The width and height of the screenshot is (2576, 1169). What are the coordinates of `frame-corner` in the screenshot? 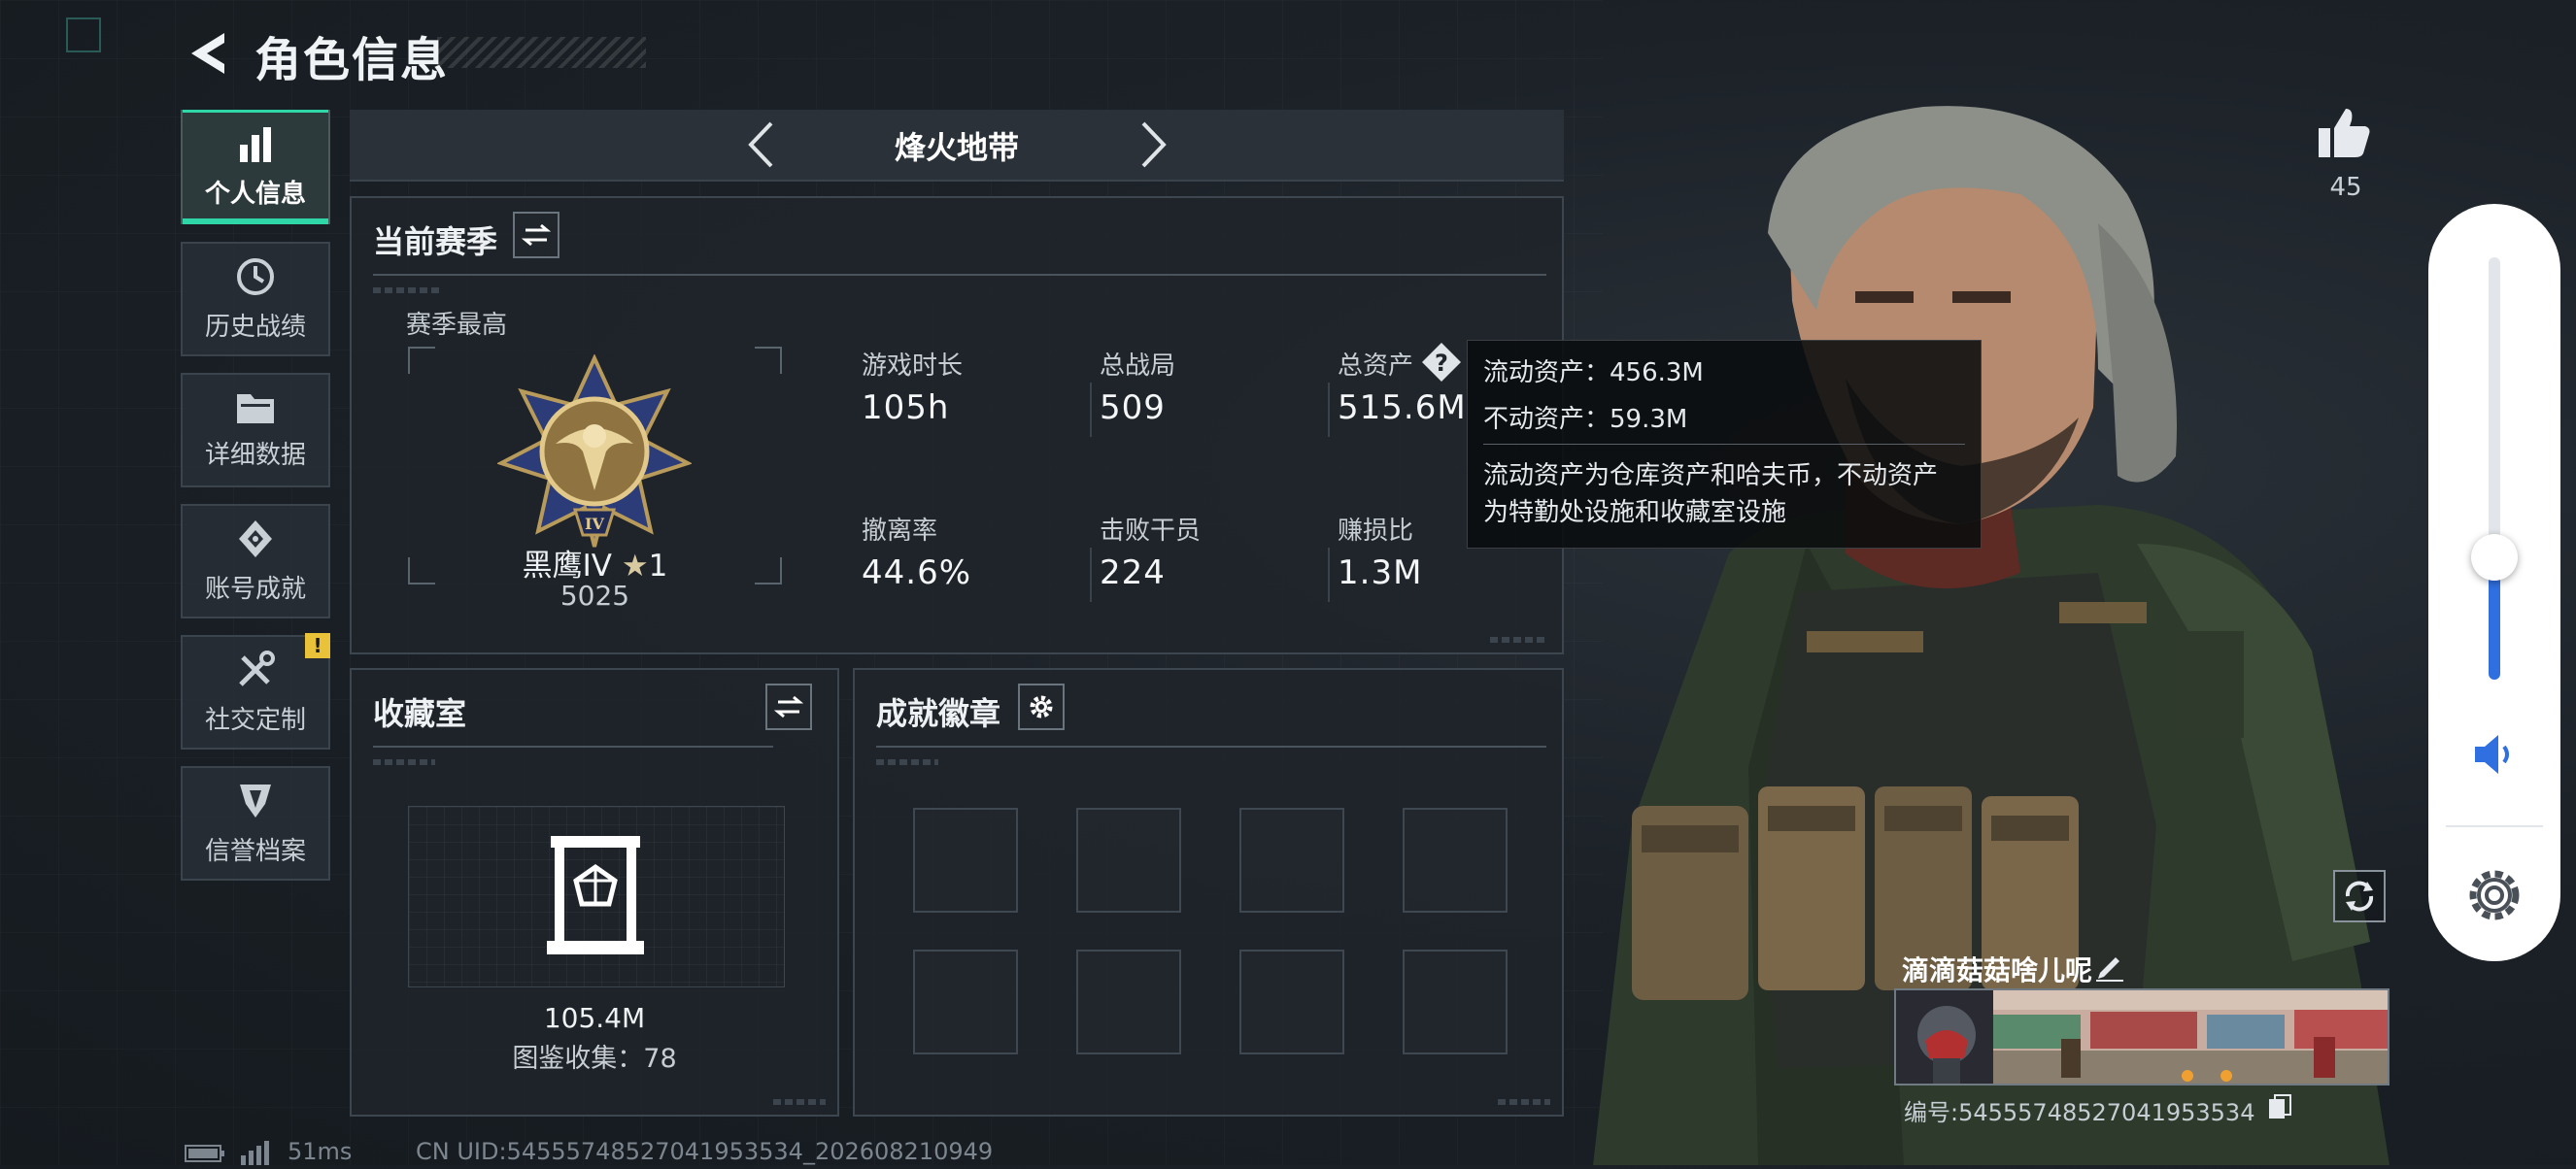 It's located at (768, 360).